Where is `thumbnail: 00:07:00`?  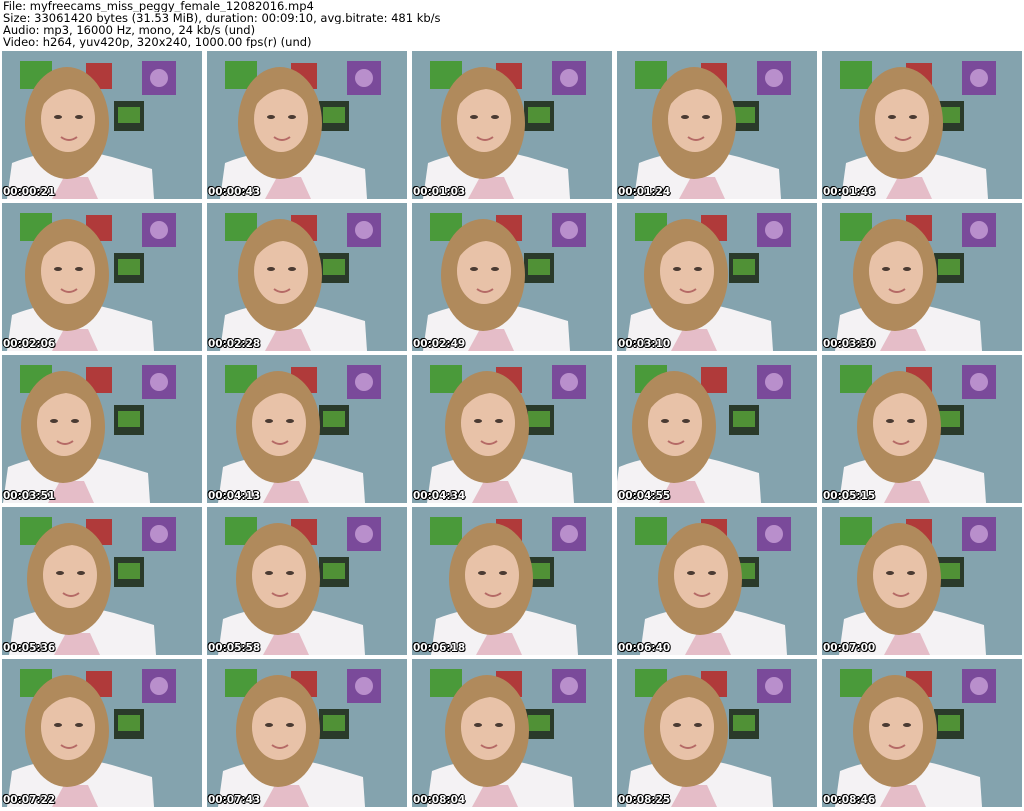 thumbnail: 00:07:00 is located at coordinates (922, 581).